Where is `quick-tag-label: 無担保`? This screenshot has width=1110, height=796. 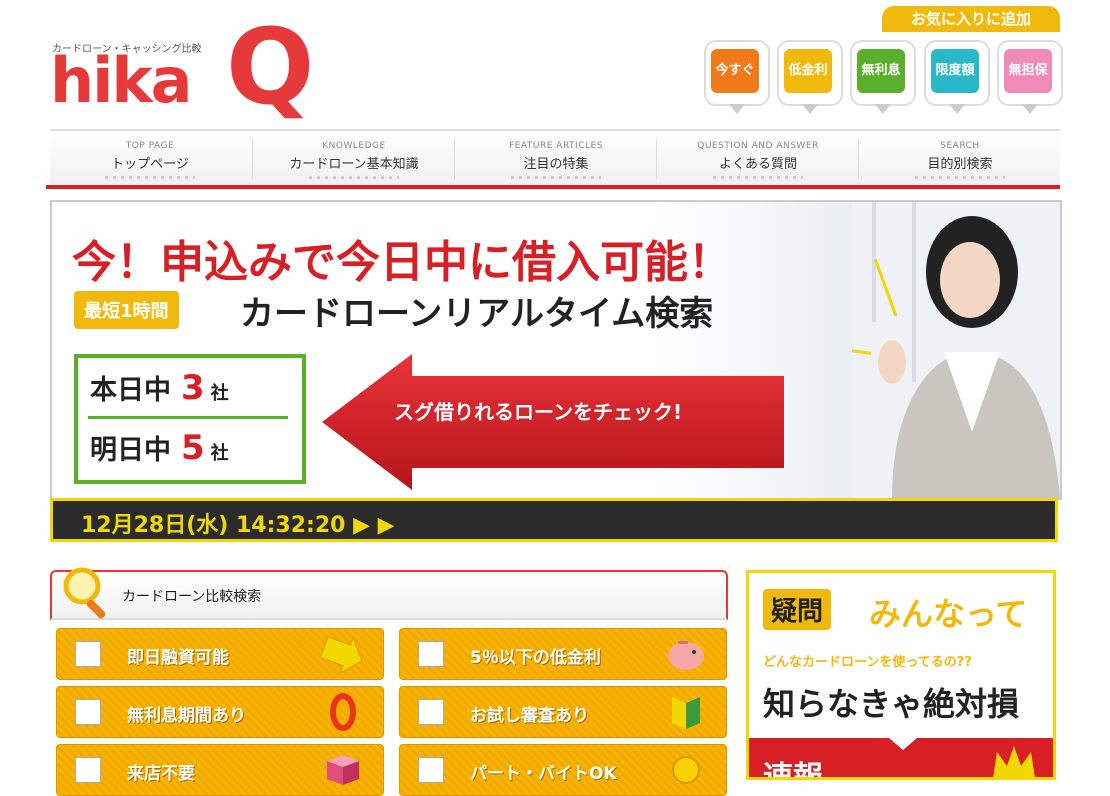 quick-tag-label: 無担保 is located at coordinates (1028, 71).